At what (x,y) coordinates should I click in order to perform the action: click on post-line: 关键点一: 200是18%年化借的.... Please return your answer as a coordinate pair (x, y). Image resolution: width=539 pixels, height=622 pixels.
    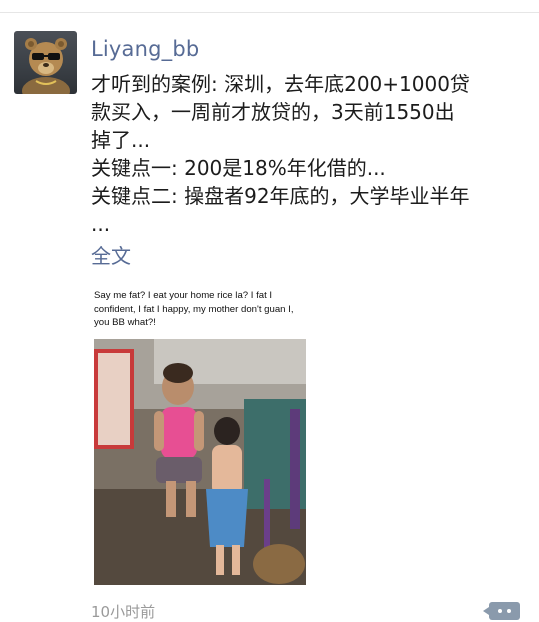
    Looking at the image, I should click on (238, 168).